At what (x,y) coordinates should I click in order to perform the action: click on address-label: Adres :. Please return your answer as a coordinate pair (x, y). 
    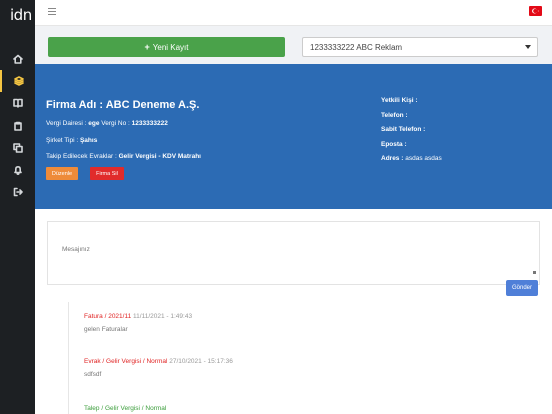
    Looking at the image, I should click on (392, 158).